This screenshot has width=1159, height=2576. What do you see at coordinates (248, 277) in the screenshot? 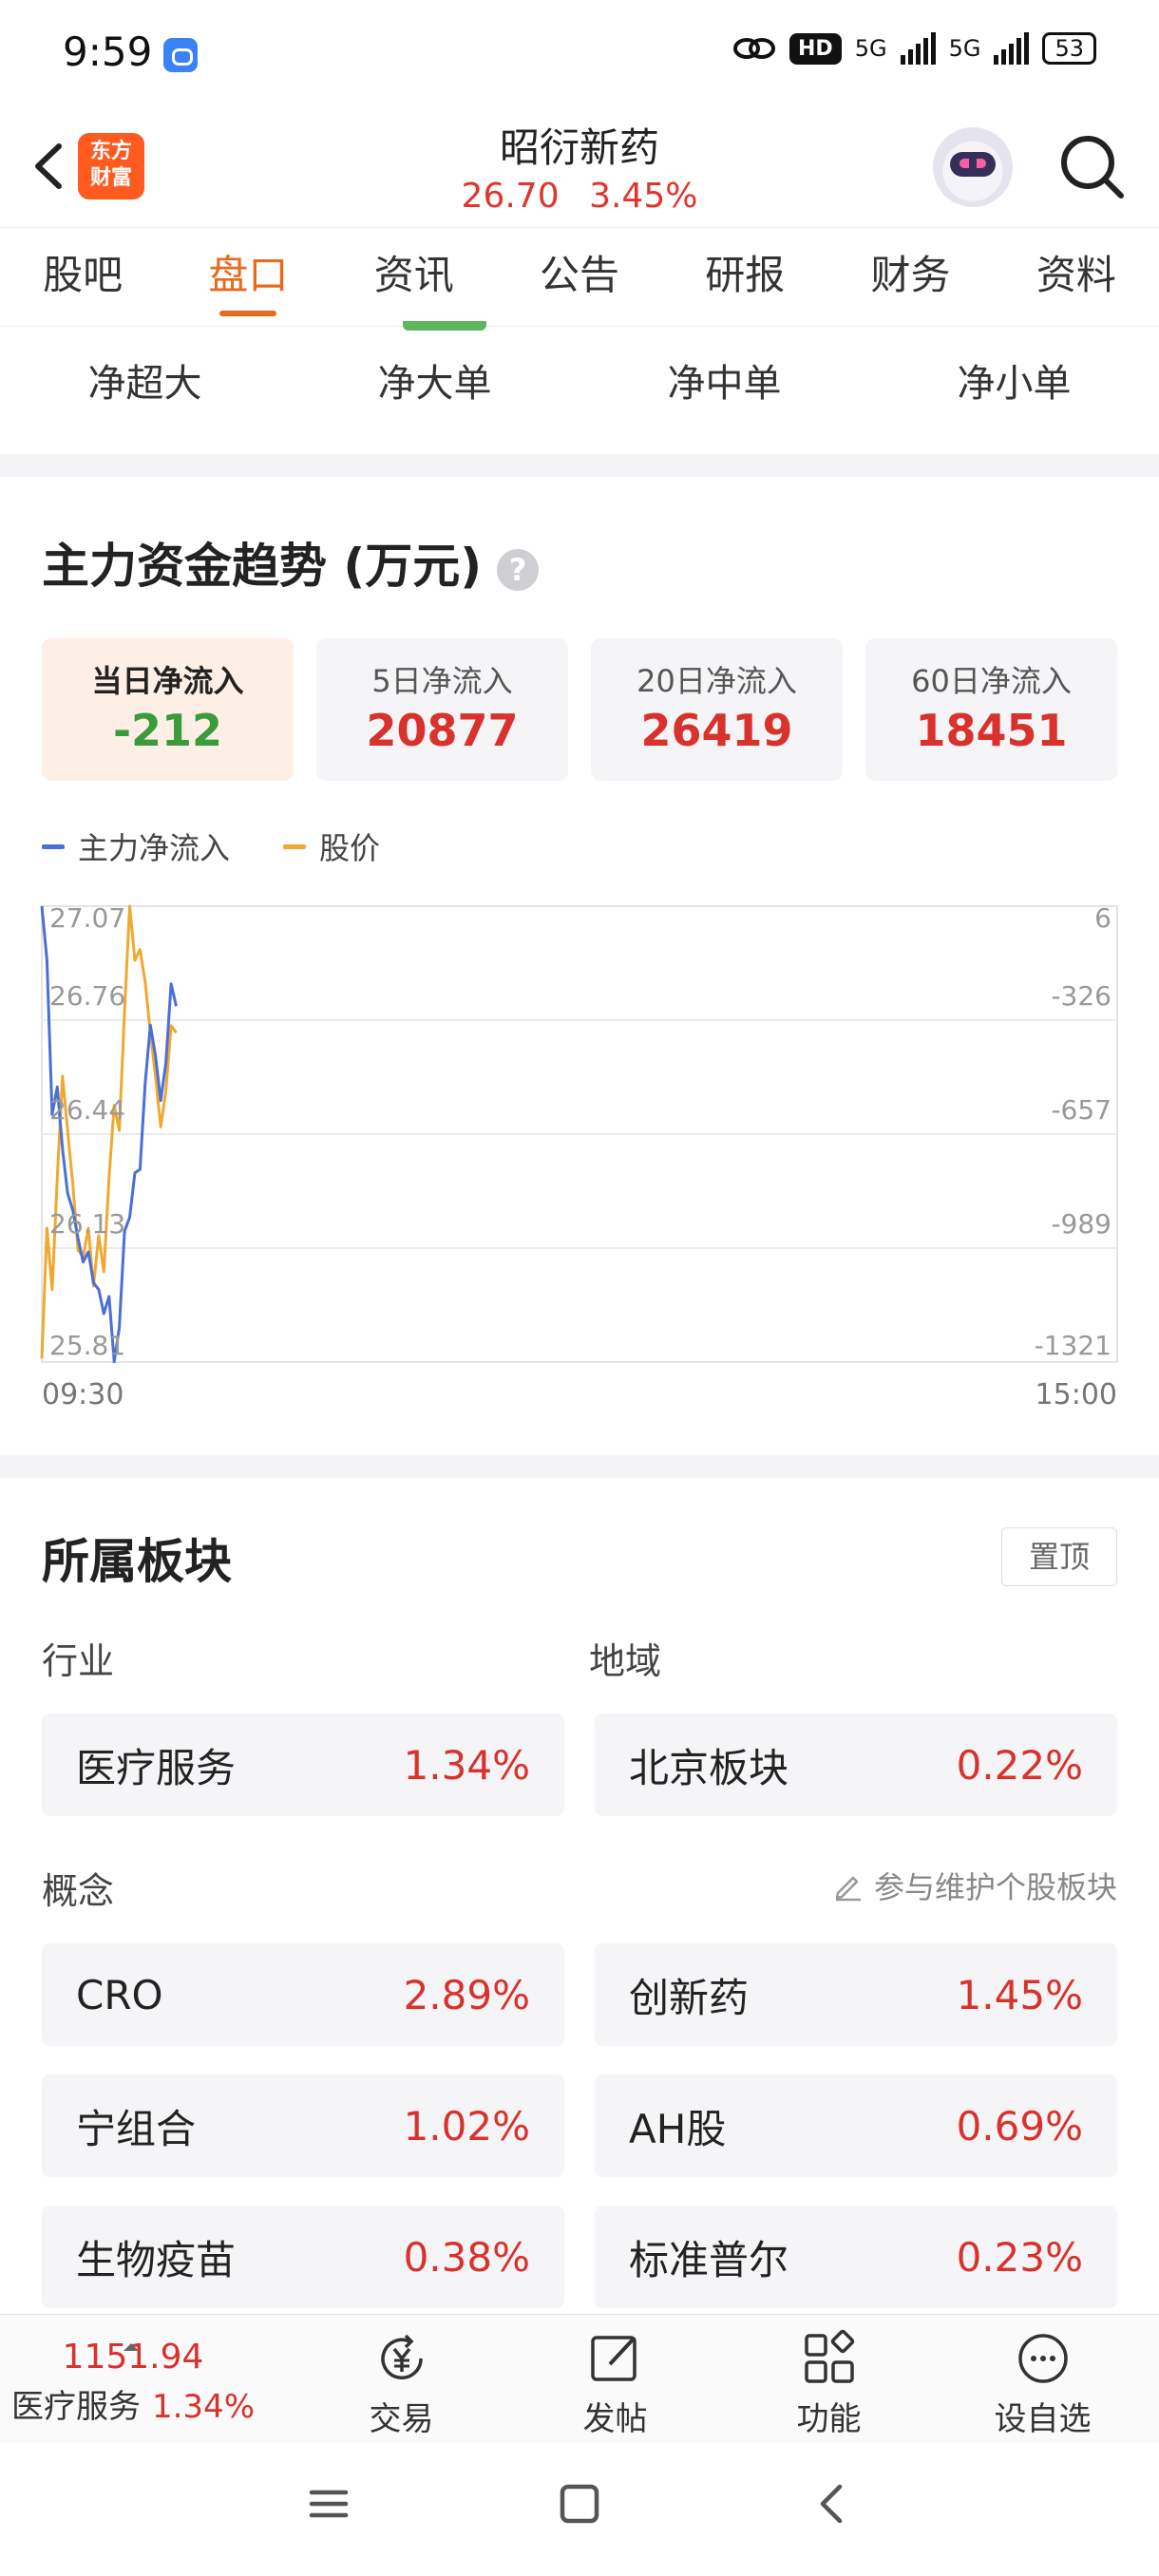
I see `tab-pankou: 盘口` at bounding box center [248, 277].